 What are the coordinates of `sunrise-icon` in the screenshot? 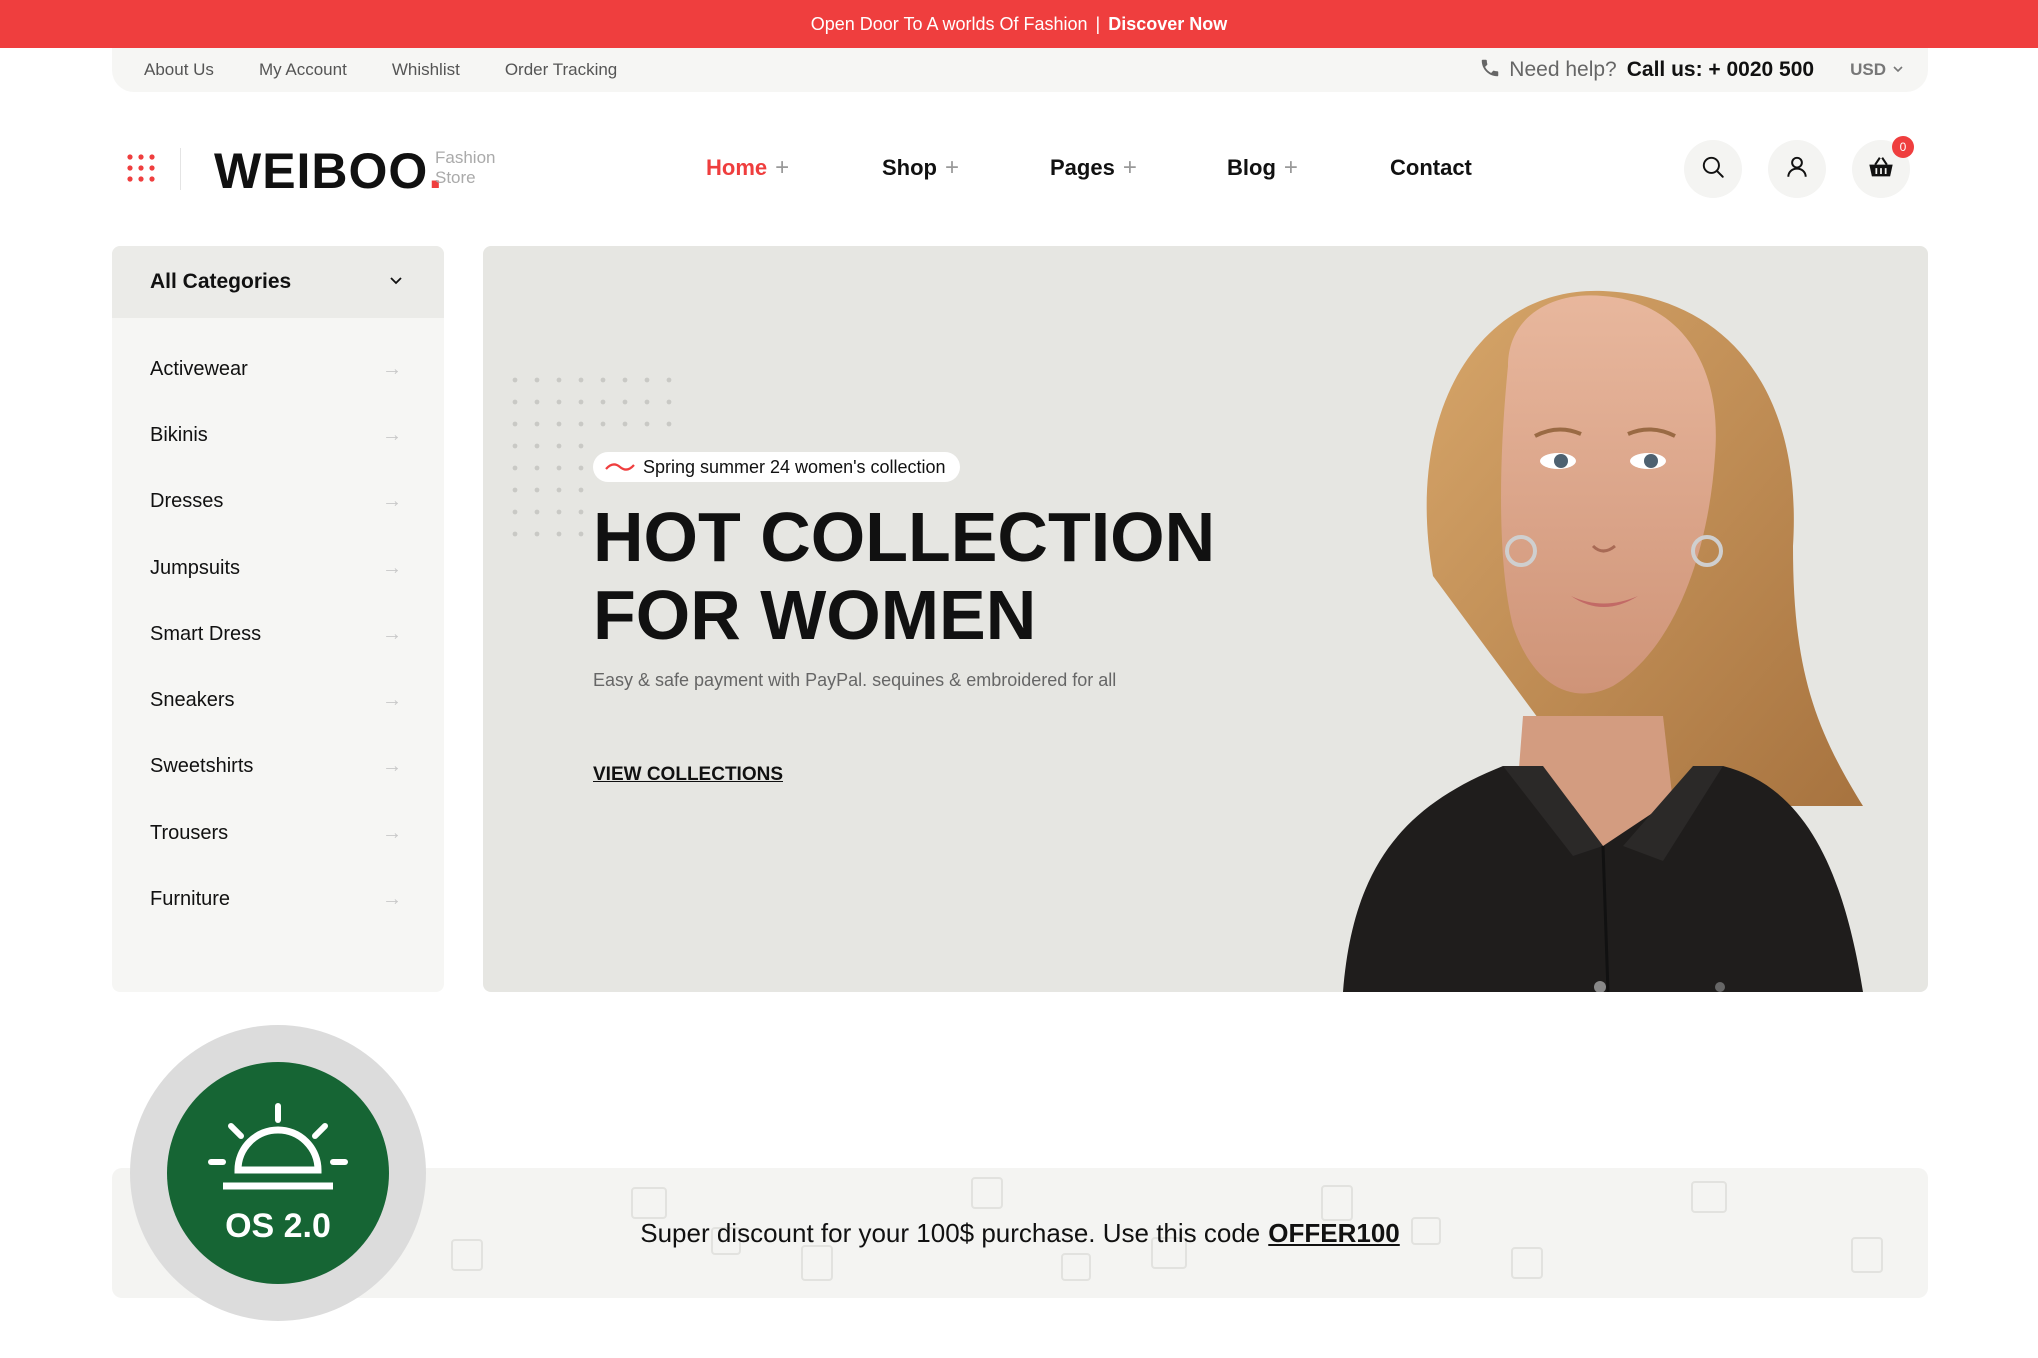 It's located at (278, 1152).